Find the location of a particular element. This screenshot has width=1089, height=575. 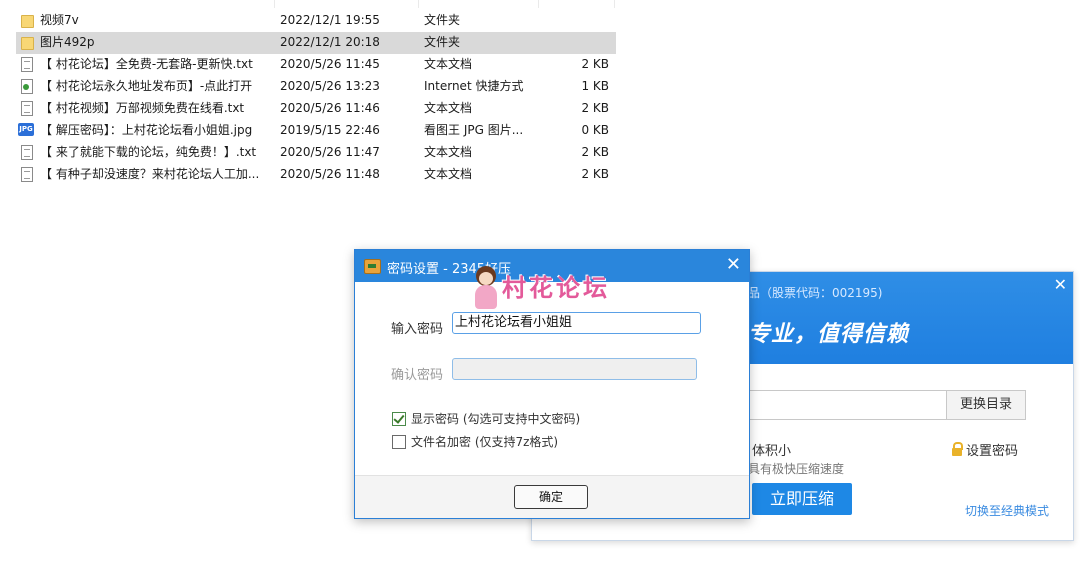

show-password-checkbox is located at coordinates (399, 419).